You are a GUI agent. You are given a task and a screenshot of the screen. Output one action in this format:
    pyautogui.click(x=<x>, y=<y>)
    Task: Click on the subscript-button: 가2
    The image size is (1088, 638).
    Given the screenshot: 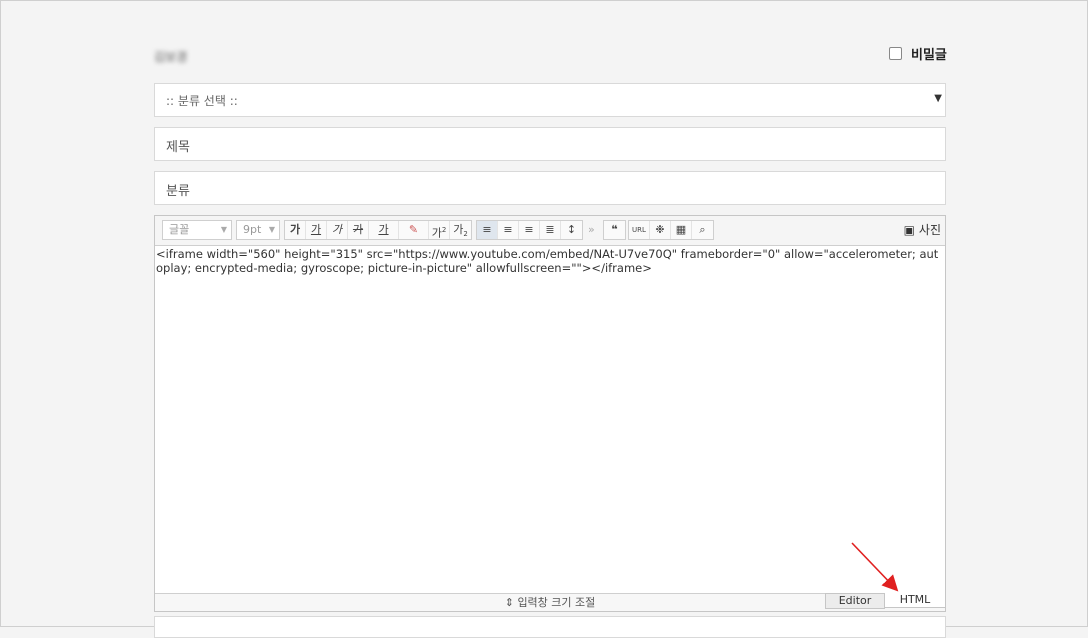 What is the action you would take?
    pyautogui.click(x=460, y=230)
    